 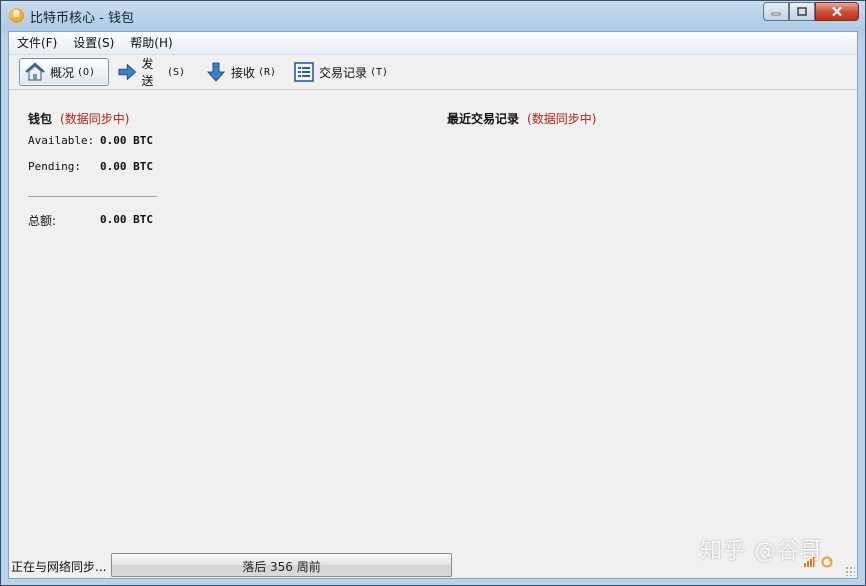 I want to click on wallet-title: 钱包, so click(x=40, y=119).